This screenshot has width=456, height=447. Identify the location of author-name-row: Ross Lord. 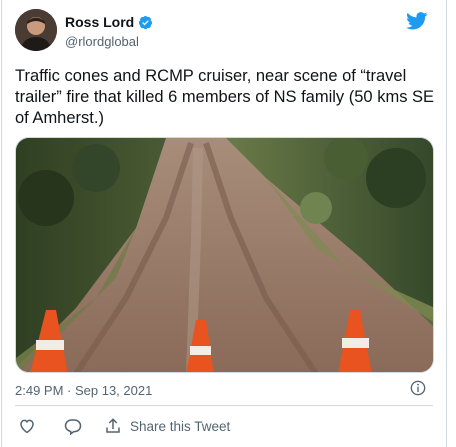
(109, 22).